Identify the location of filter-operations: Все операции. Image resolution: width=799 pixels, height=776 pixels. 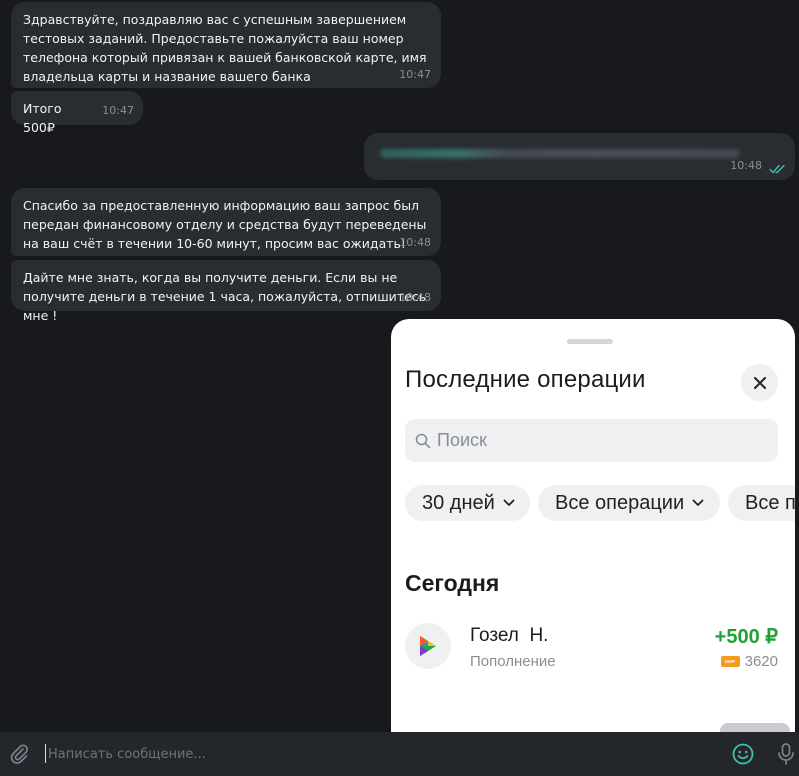
(629, 503).